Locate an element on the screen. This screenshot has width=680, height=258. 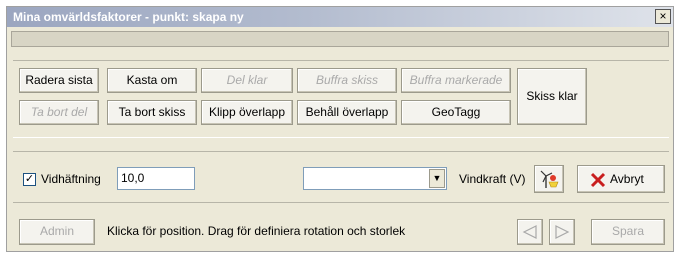
window-title: Mina omvärldsfaktorer - punkt: skapa ny is located at coordinates (128, 17).